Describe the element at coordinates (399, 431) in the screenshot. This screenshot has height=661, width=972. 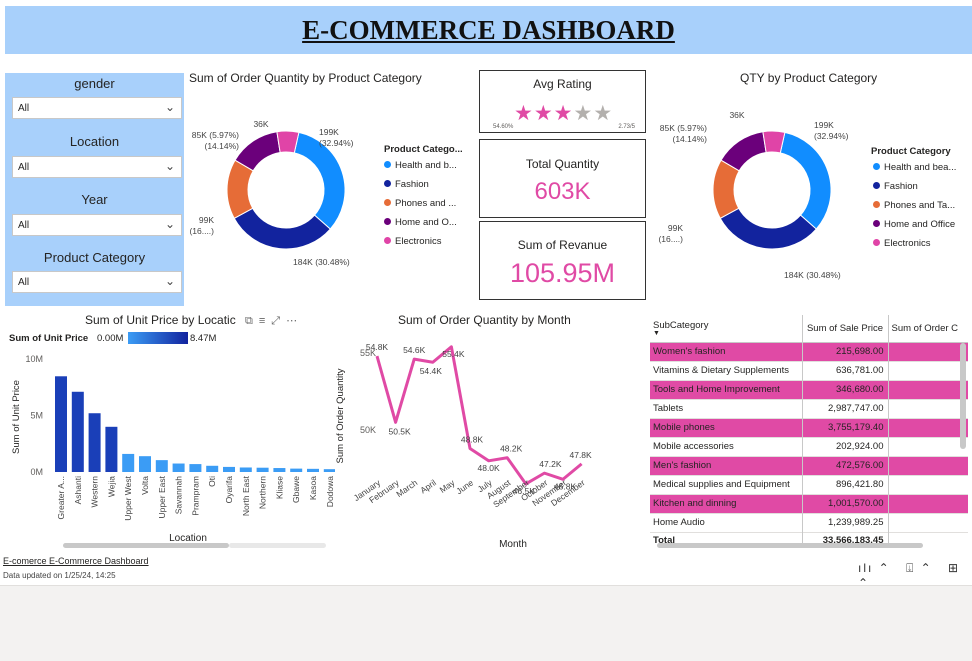
I see `data-label: 50.5K` at that location.